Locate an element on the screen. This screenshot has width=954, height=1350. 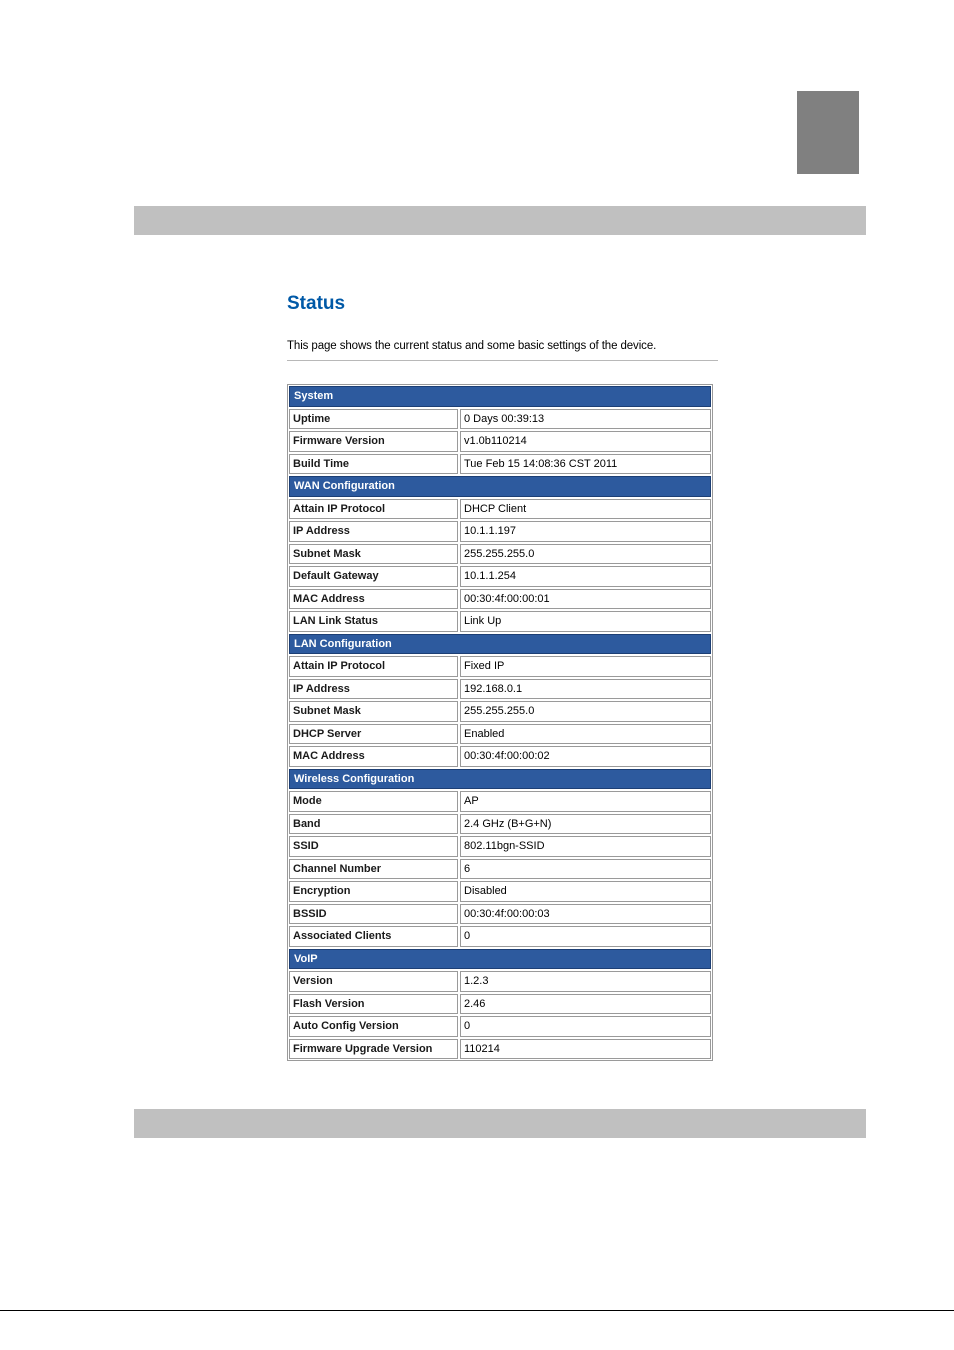
row-value: 6 is located at coordinates (585, 868).